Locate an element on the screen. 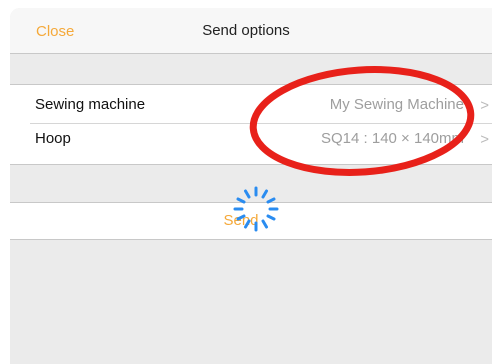  send-cell: Send is located at coordinates (251, 221).